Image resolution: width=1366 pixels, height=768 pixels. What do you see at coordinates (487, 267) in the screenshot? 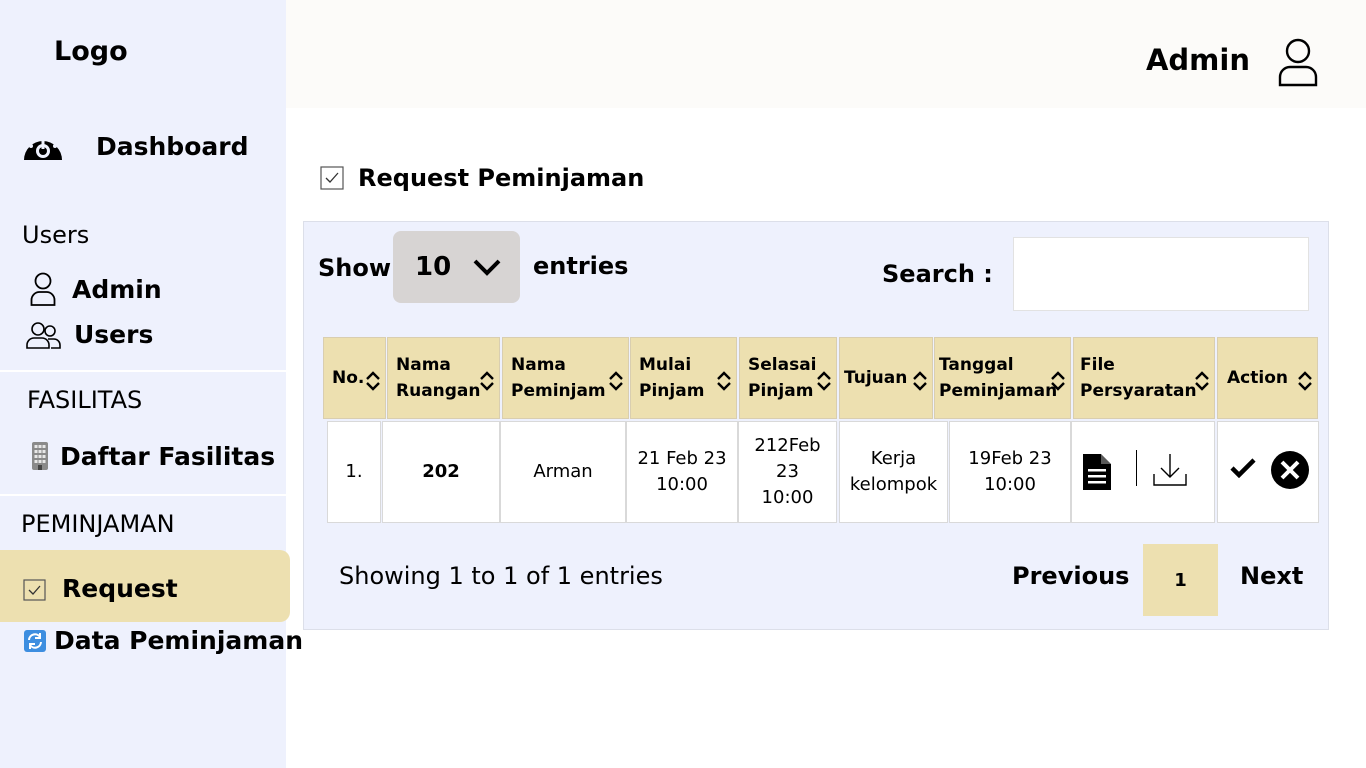
I see `chevron-down-icon` at bounding box center [487, 267].